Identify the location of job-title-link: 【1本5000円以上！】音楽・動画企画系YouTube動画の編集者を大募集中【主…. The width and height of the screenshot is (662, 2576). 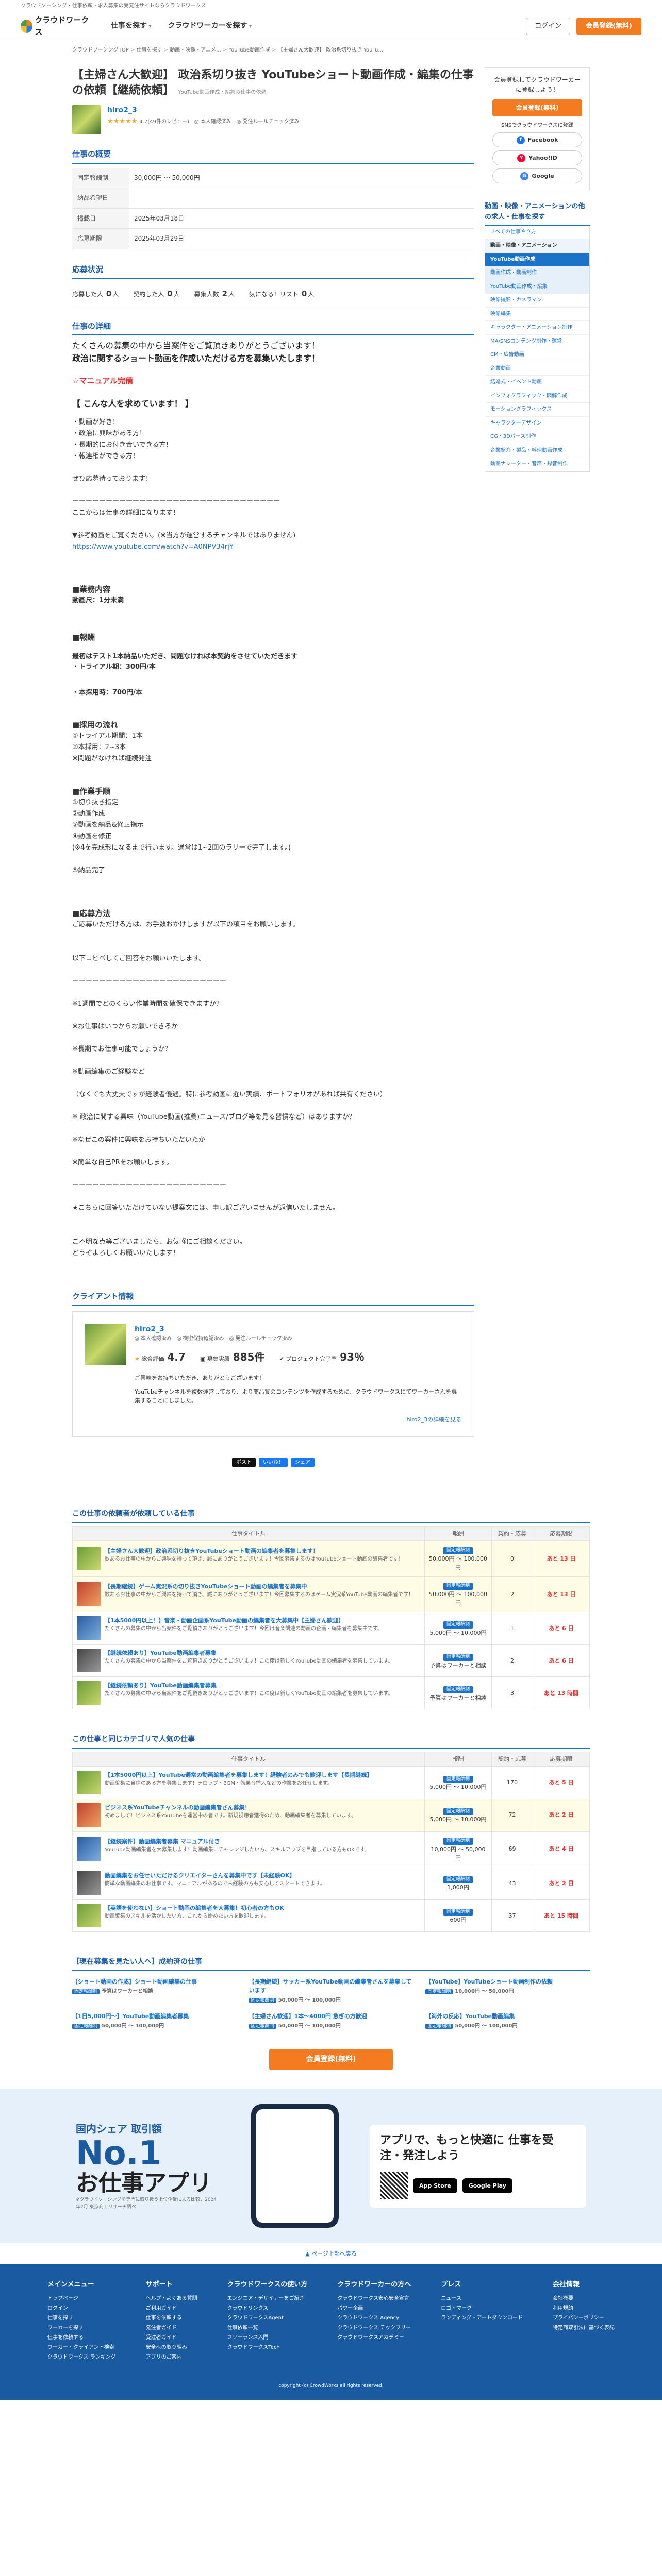
(244, 1621).